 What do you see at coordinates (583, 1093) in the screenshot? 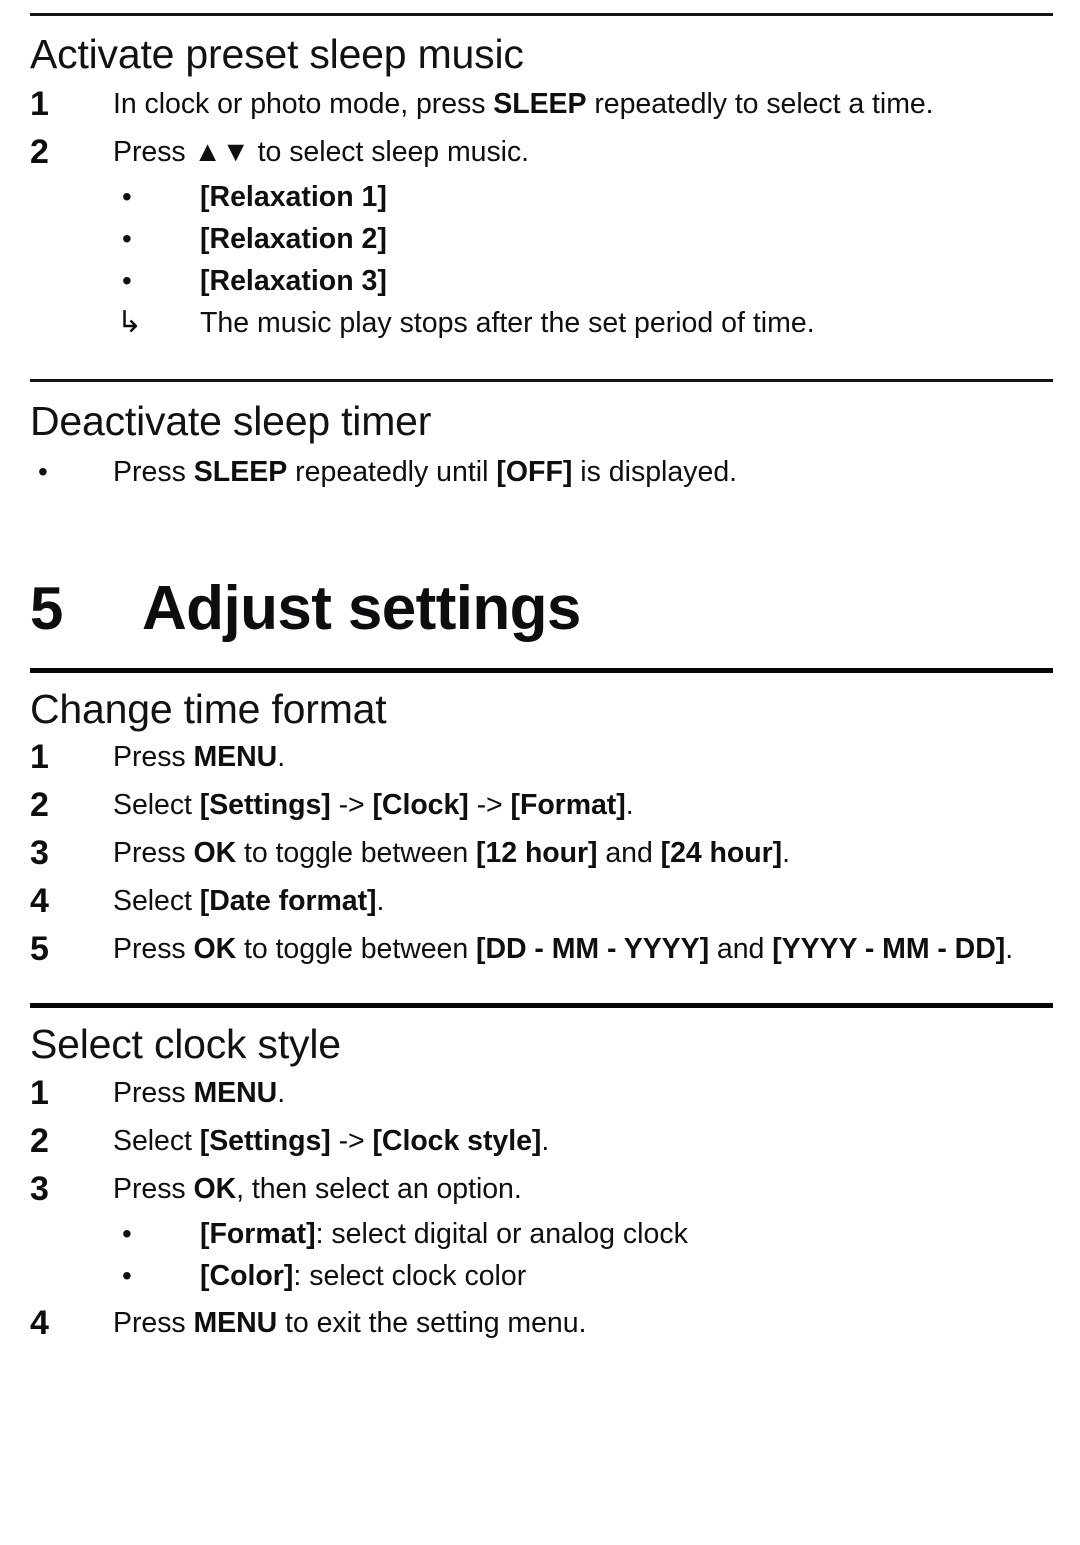
I see `step-text: Press MENU.` at bounding box center [583, 1093].